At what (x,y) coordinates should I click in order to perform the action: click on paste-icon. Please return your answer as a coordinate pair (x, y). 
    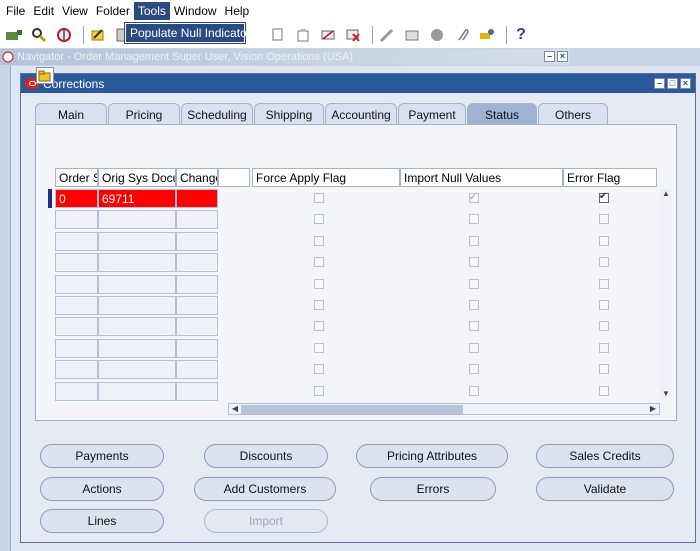
    Looking at the image, I should click on (303, 35).